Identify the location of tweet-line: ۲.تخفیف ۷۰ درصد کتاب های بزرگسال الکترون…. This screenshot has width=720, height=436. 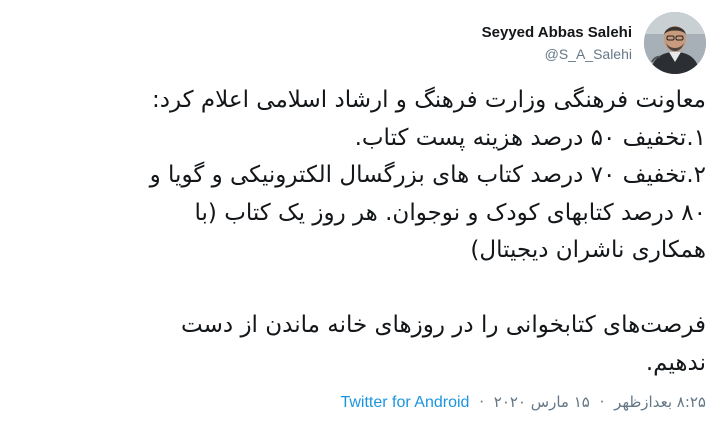
(427, 175).